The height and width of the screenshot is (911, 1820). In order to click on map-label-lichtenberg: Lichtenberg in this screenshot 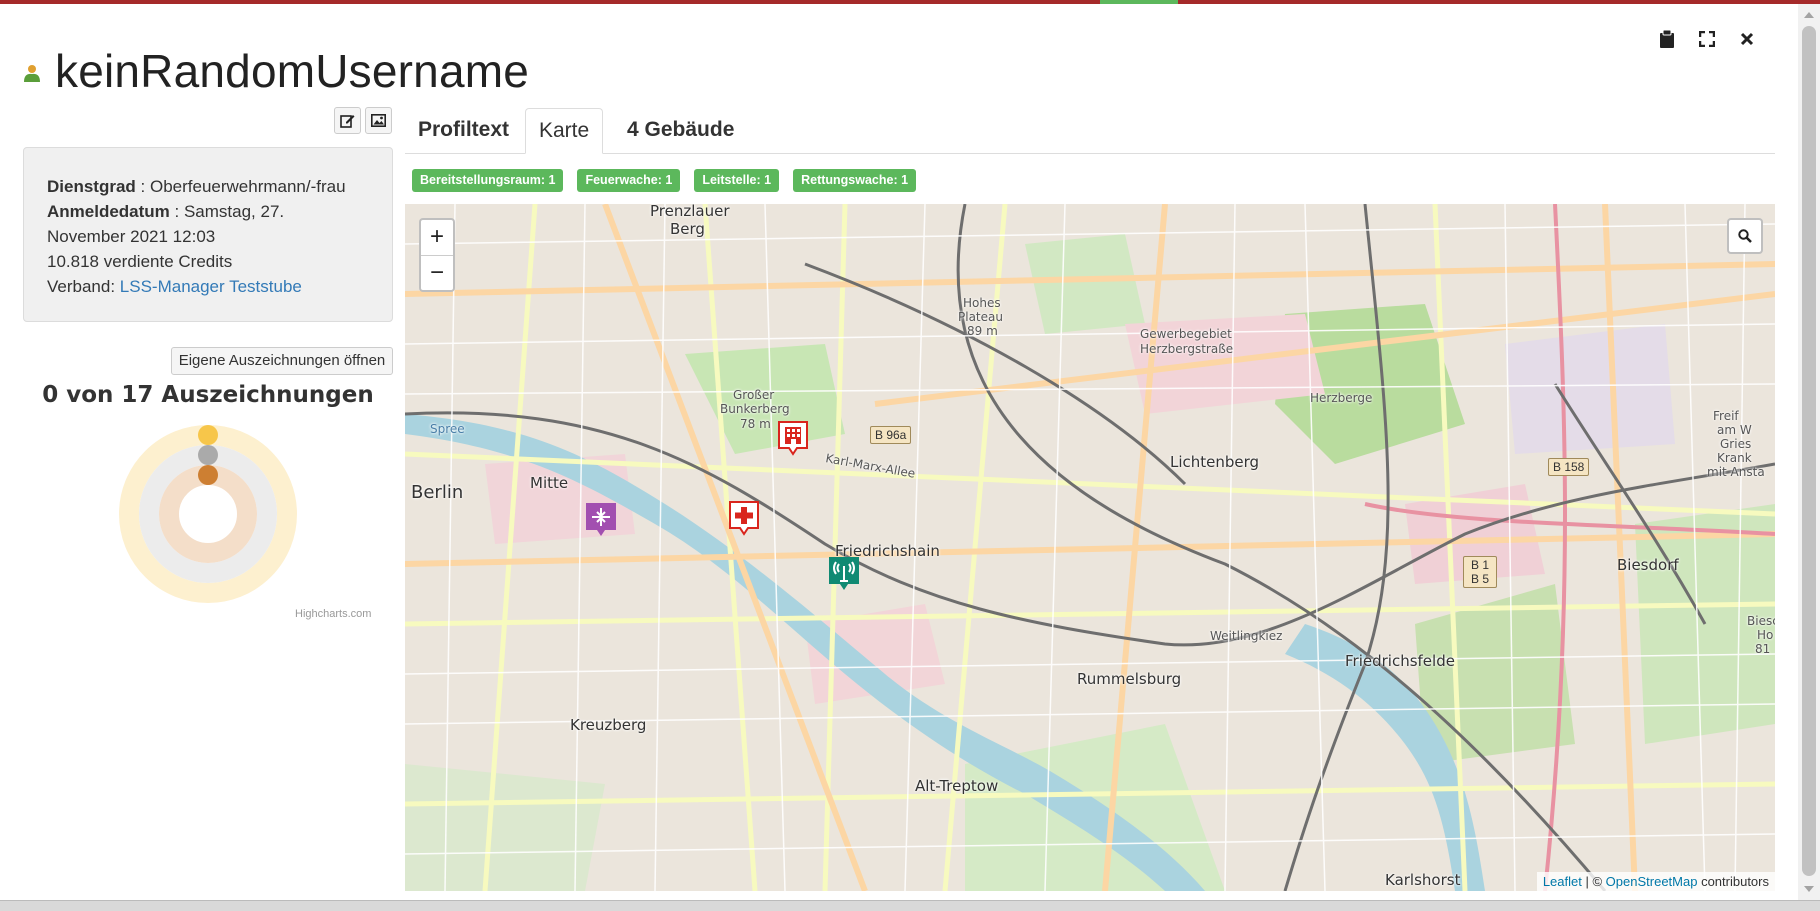, I will do `click(1215, 462)`.